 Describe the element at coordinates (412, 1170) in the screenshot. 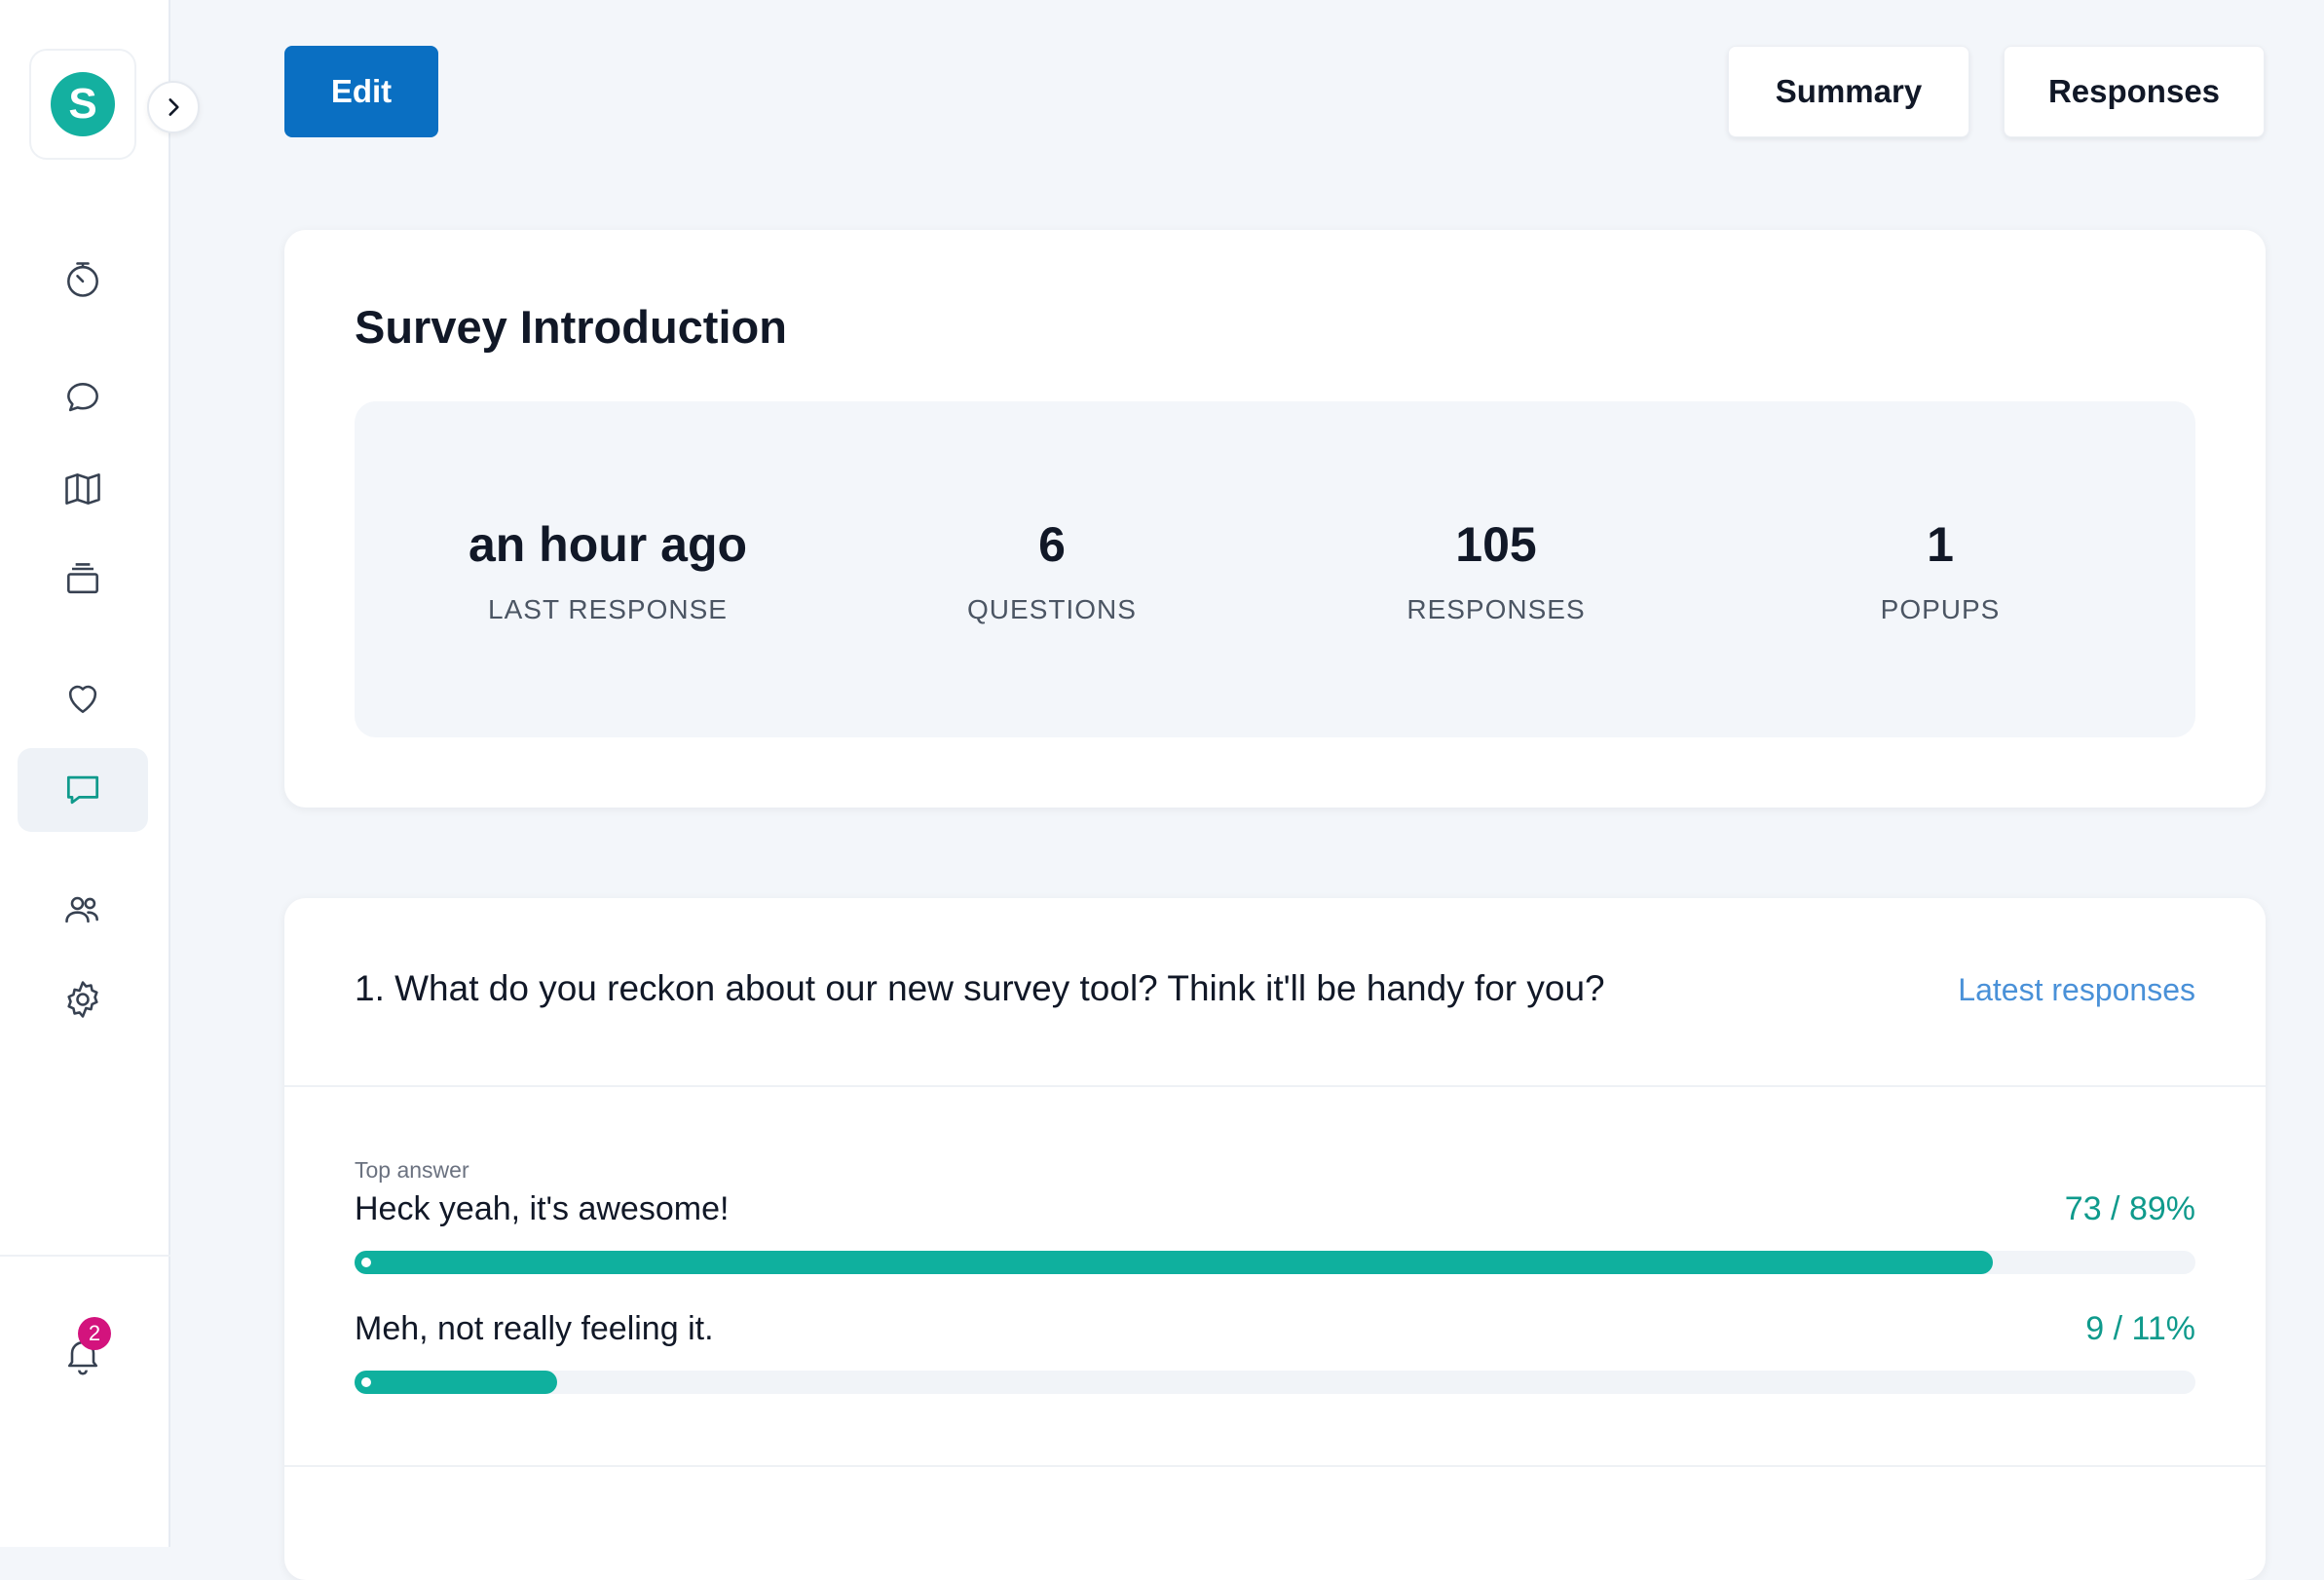

I see `top-answer-label: Top answer` at that location.